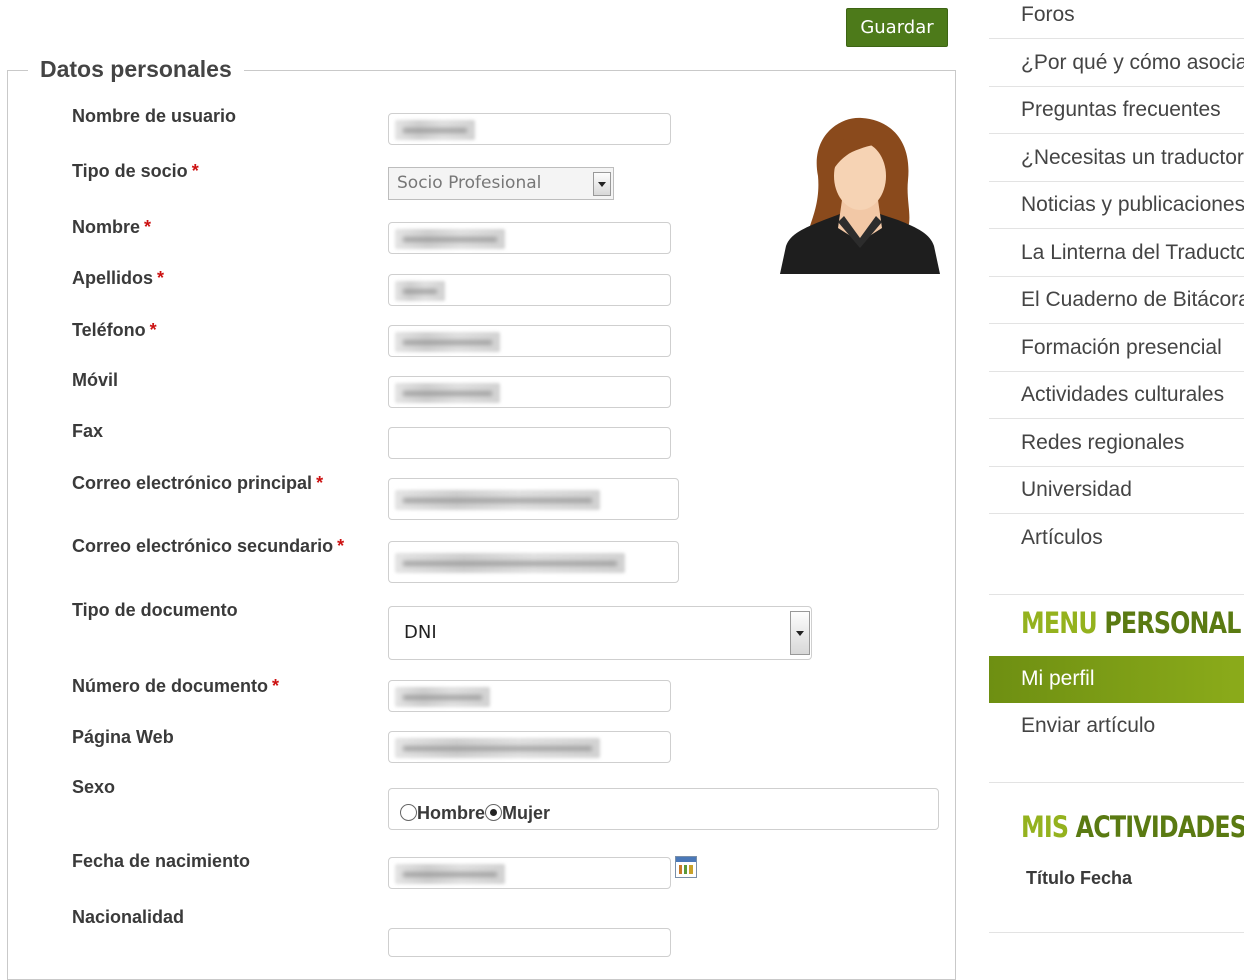 Image resolution: width=1244 pixels, height=980 pixels. Describe the element at coordinates (529, 129) in the screenshot. I see `username-input` at that location.